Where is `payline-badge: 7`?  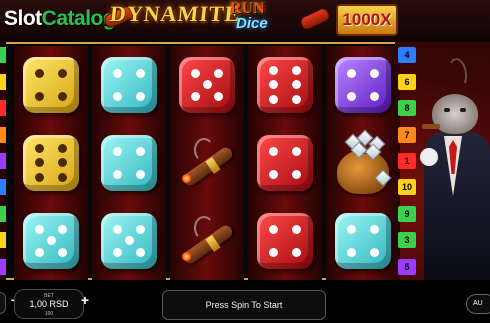 payline-badge: 7 is located at coordinates (407, 134).